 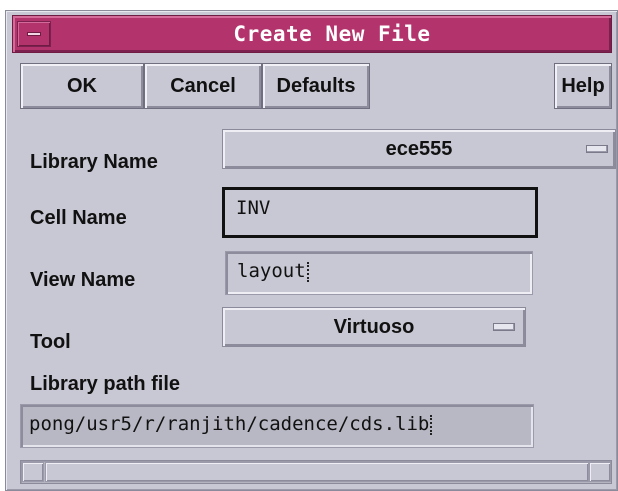 I want to click on help-button: Help, so click(x=583, y=86).